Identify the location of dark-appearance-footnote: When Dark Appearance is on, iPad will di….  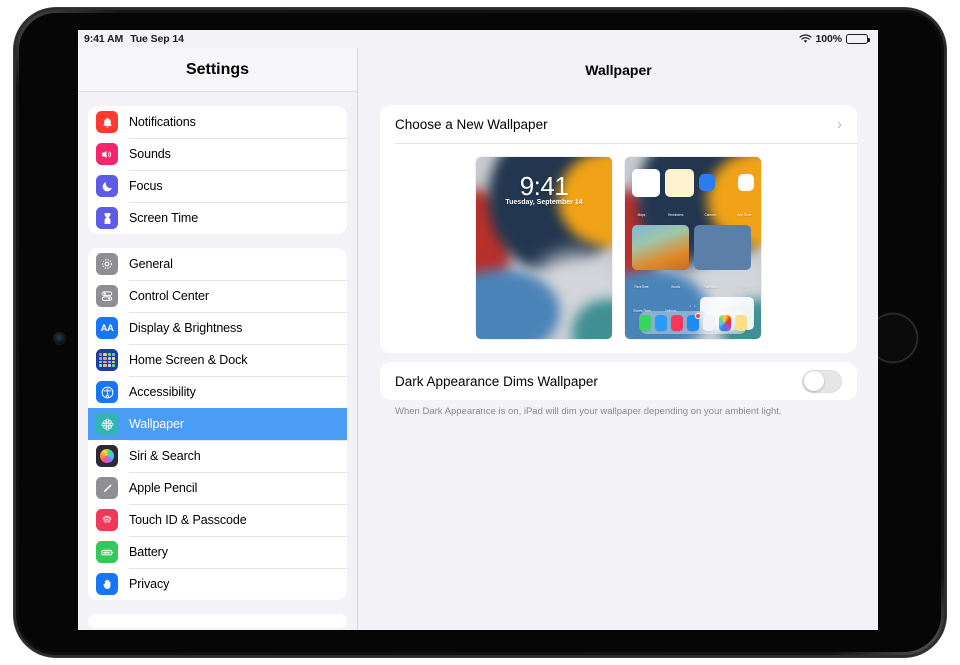
(588, 411).